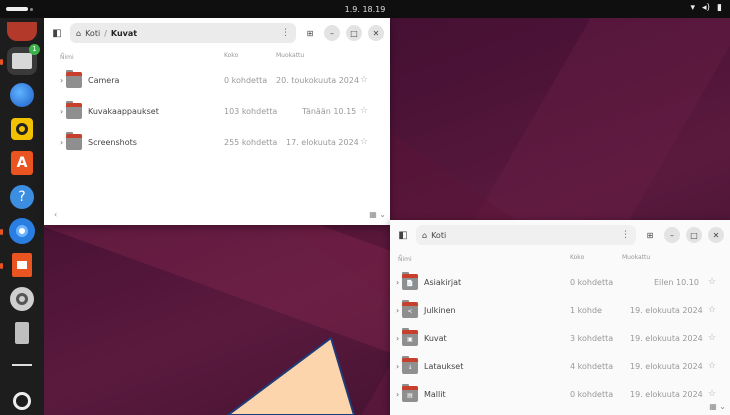  Describe the element at coordinates (291, 375) in the screenshot. I see `mouse-pointer-icon` at that location.